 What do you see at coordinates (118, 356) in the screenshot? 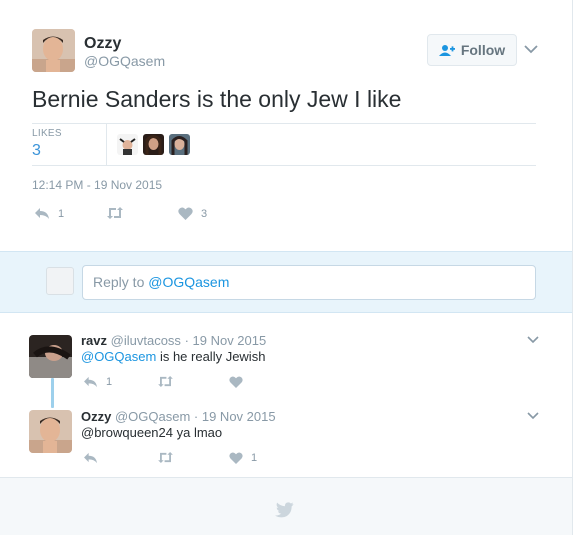
I see `reply-mention: @OGQasem` at bounding box center [118, 356].